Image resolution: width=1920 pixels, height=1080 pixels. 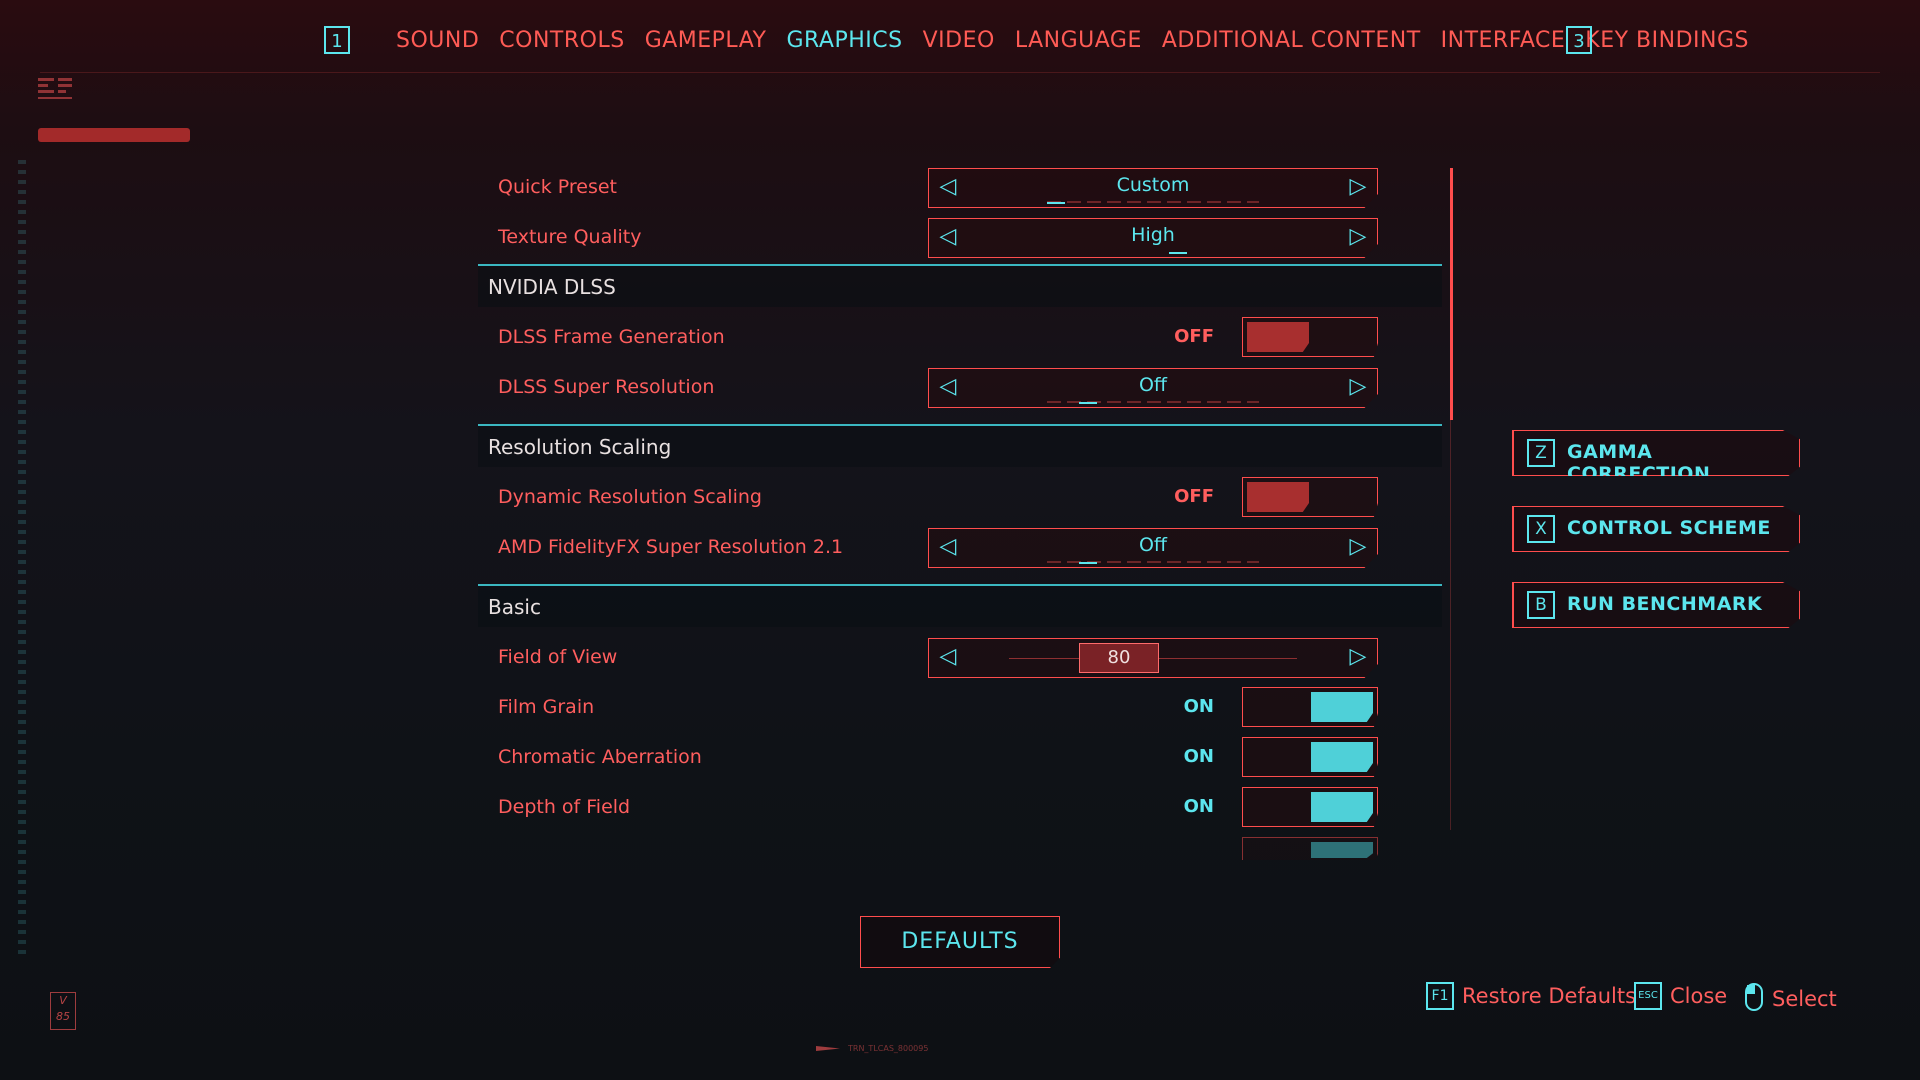 What do you see at coordinates (63, 1011) in the screenshot?
I see `version-badge: V 85` at bounding box center [63, 1011].